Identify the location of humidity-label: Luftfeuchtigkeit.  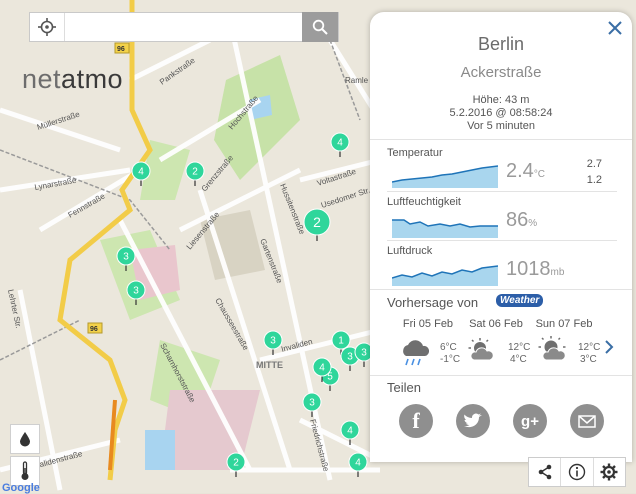
(424, 202).